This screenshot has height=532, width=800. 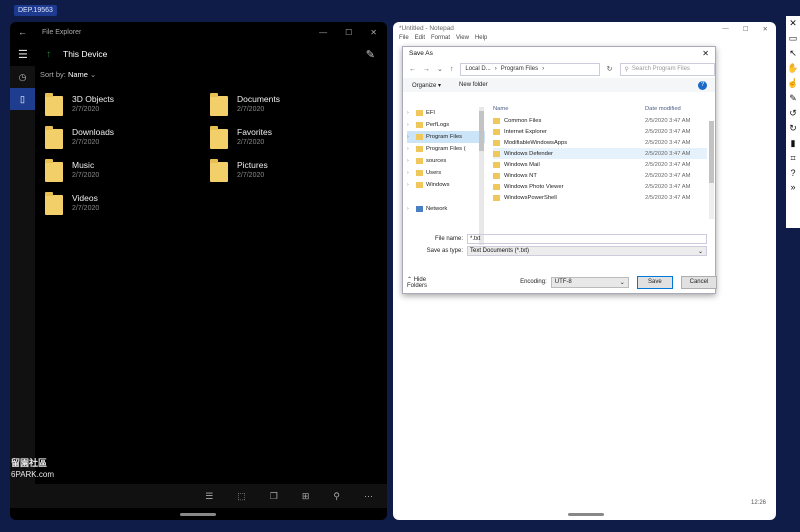 I want to click on refresh-icon: ↻, so click(x=610, y=69).